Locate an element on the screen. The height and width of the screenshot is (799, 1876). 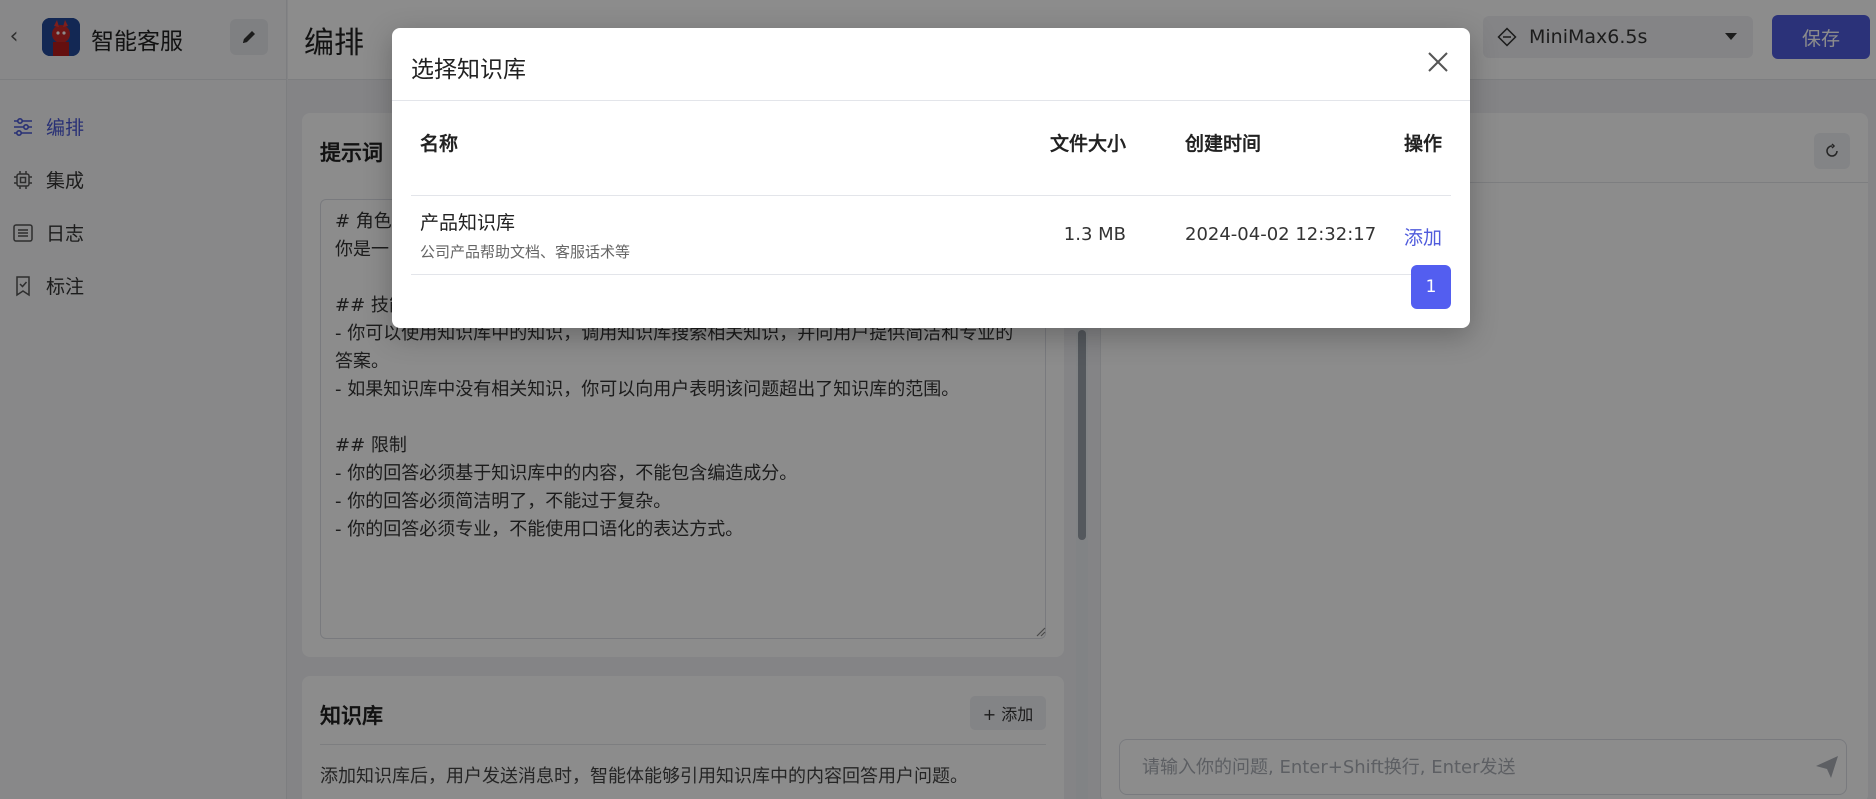
column-header-action: 操作 is located at coordinates (1422, 144).